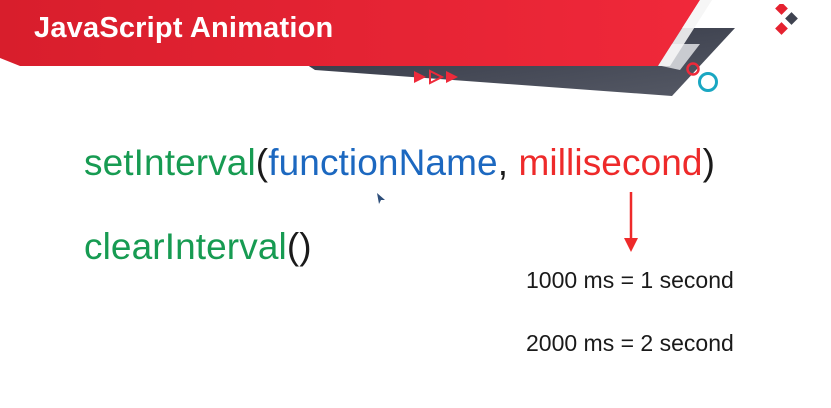 The width and height of the screenshot is (831, 408). What do you see at coordinates (299, 246) in the screenshot?
I see `empty-parens: ()` at bounding box center [299, 246].